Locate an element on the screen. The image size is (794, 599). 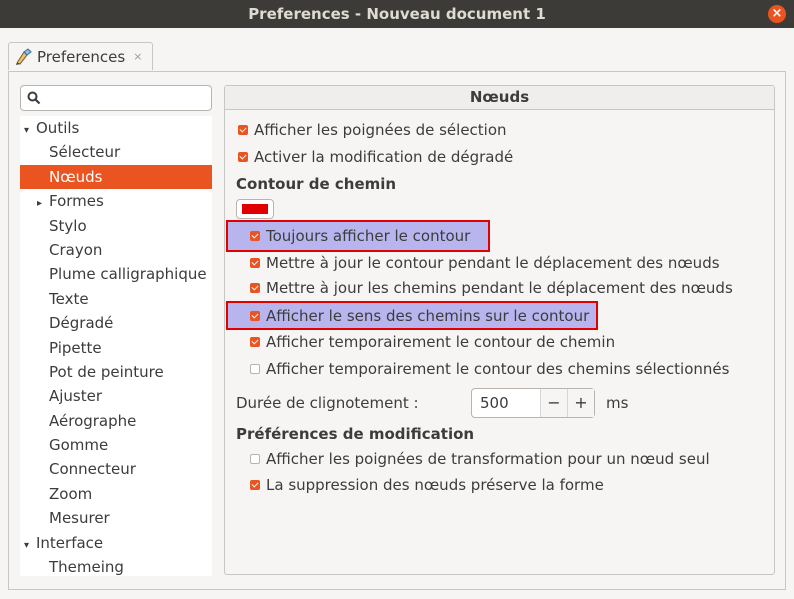
tree-item: Themeing is located at coordinates (116, 565).